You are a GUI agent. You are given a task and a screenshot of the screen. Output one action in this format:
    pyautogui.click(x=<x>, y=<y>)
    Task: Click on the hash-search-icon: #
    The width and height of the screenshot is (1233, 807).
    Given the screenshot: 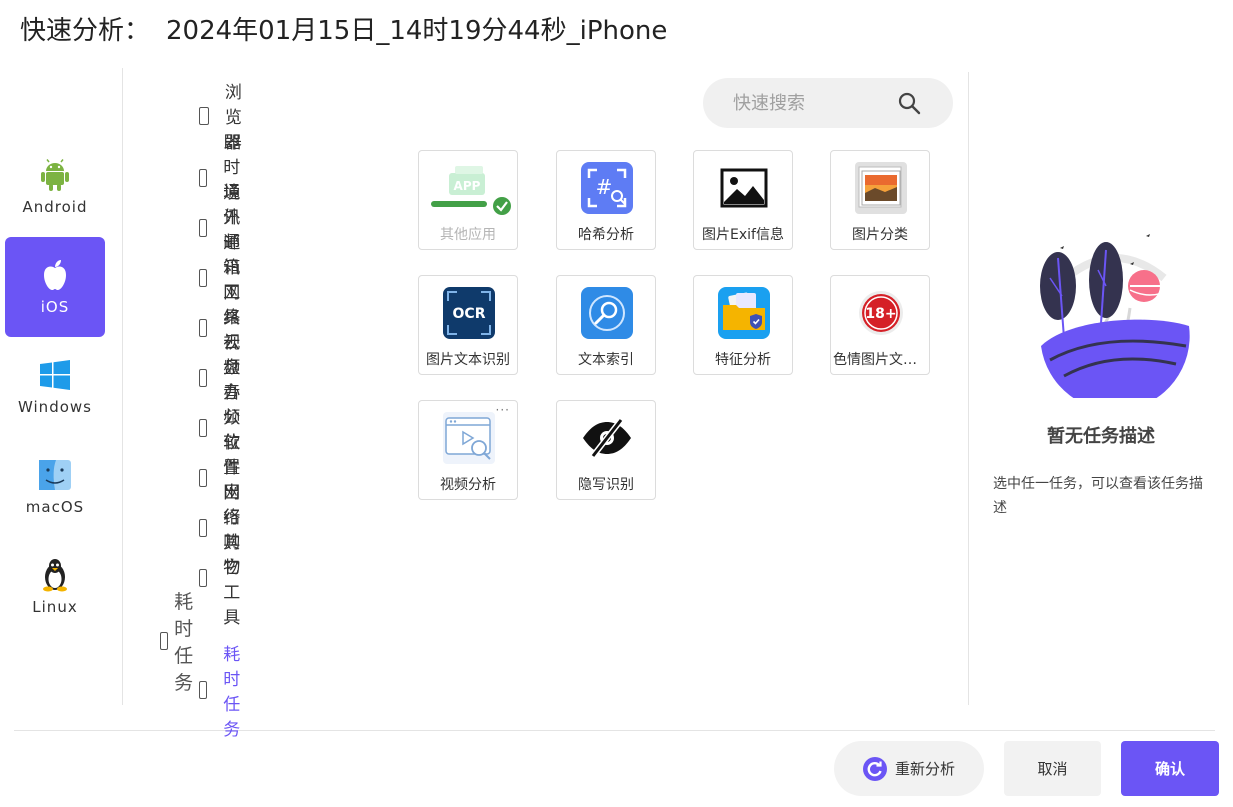 What is the action you would take?
    pyautogui.click(x=607, y=188)
    